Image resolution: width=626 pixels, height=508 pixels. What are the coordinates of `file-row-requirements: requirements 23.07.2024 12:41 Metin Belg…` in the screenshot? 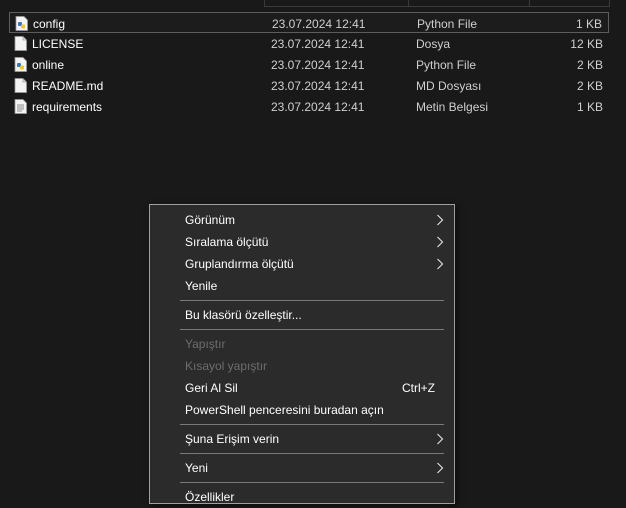 It's located at (309, 106).